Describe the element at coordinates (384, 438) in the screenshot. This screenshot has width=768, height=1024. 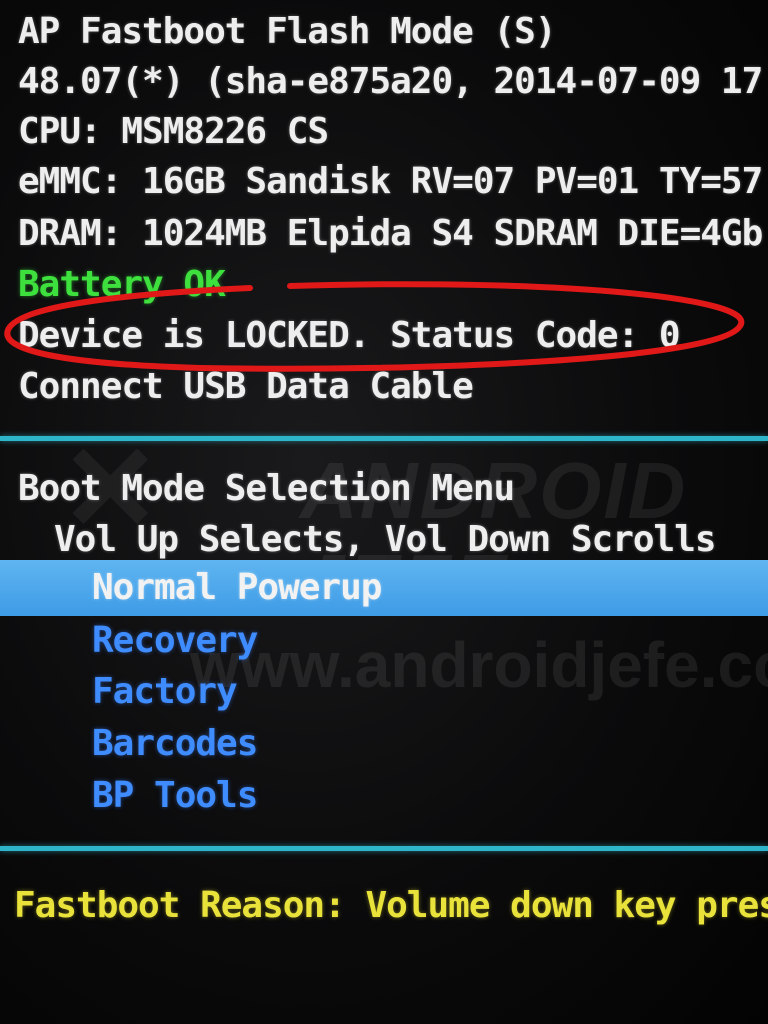
I see `top-divider` at that location.